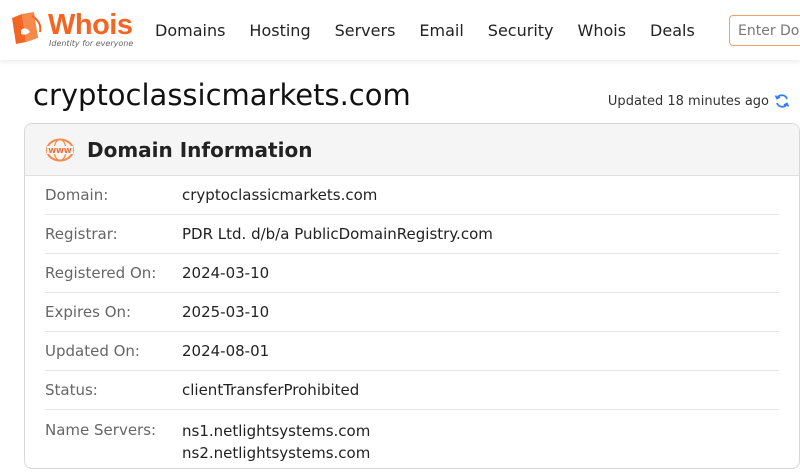 The height and width of the screenshot is (472, 800). What do you see at coordinates (27, 28) in the screenshot?
I see `logo-mark-icon` at bounding box center [27, 28].